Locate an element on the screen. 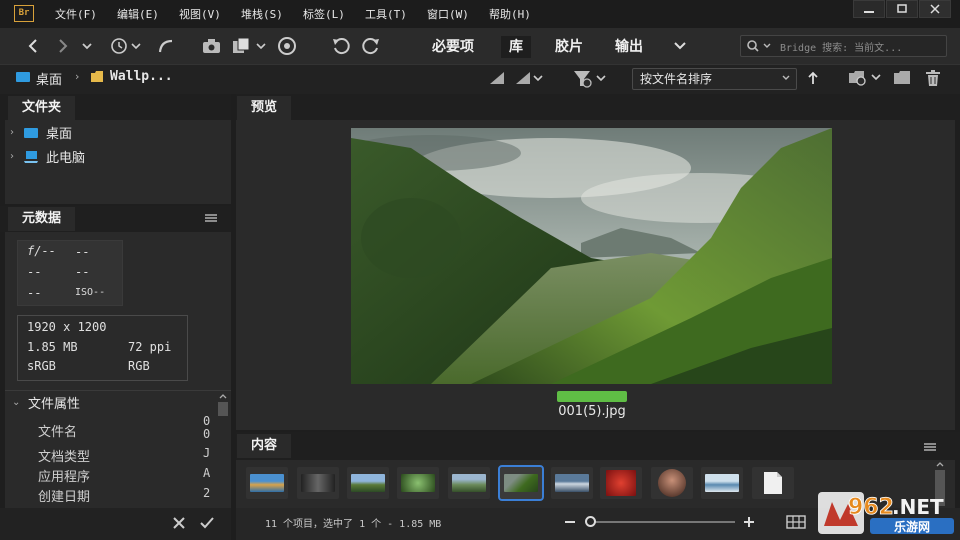 The width and height of the screenshot is (960, 540). workspace-filmstrip: 胶片 is located at coordinates (569, 47).